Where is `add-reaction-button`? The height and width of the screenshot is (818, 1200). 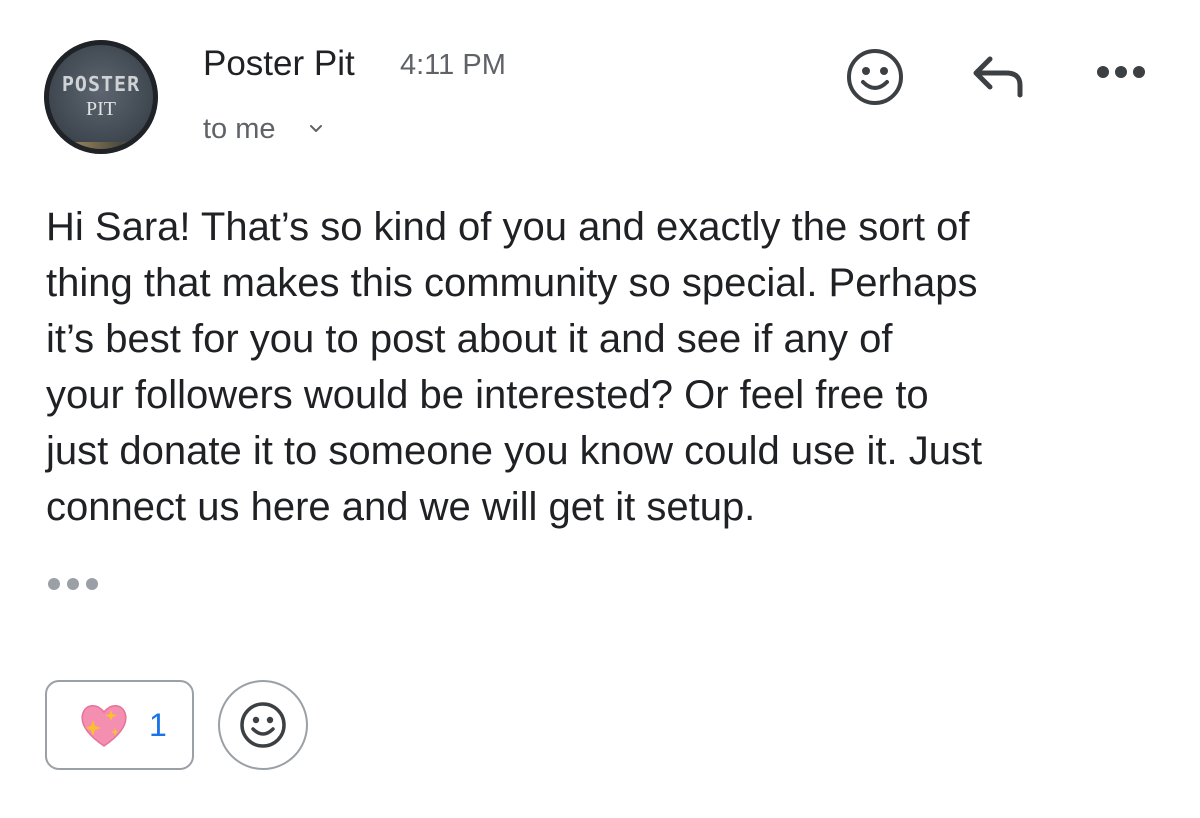 add-reaction-button is located at coordinates (263, 725).